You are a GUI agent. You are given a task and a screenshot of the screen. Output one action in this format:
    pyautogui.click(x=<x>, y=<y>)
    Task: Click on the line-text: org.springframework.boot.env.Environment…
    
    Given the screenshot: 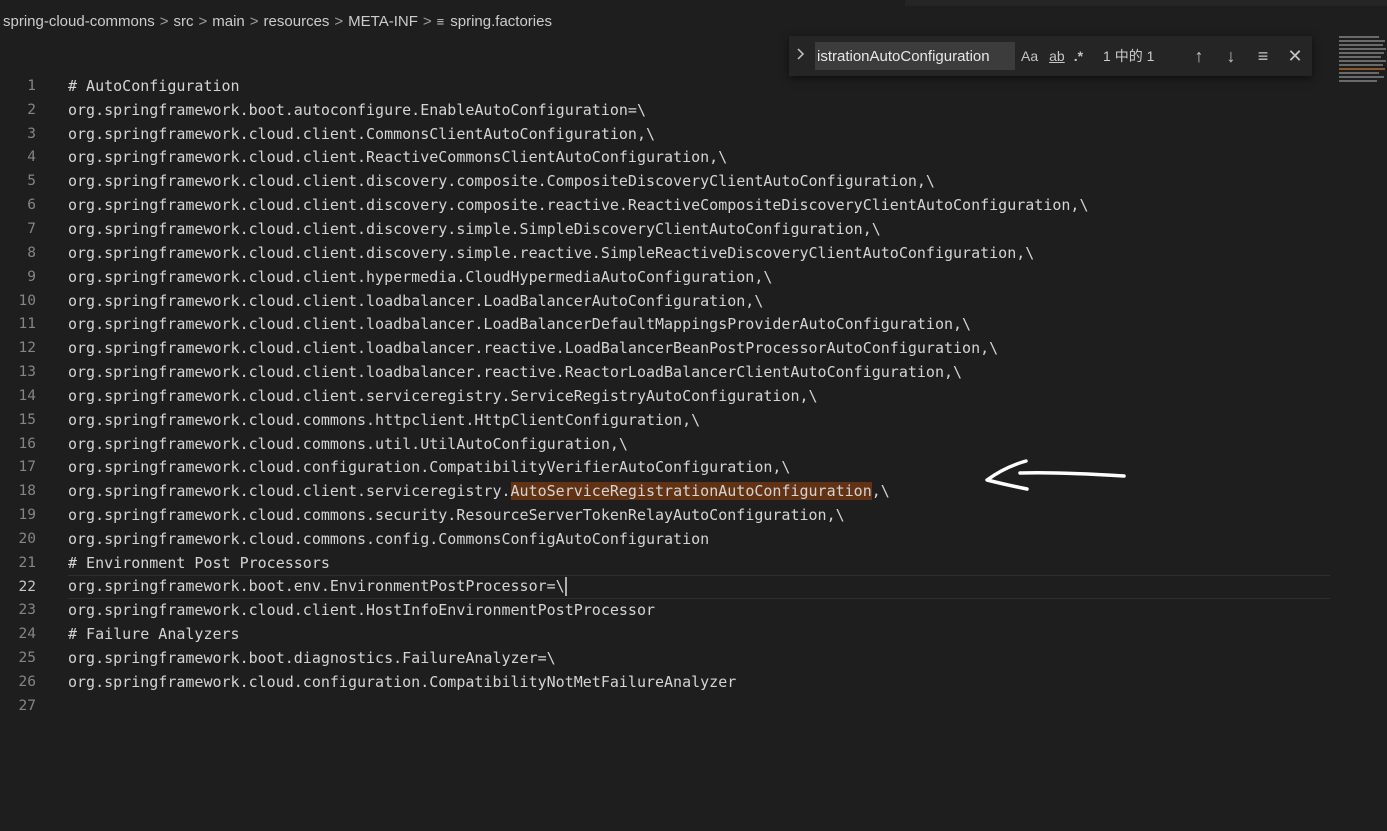 What is the action you would take?
    pyautogui.click(x=317, y=587)
    